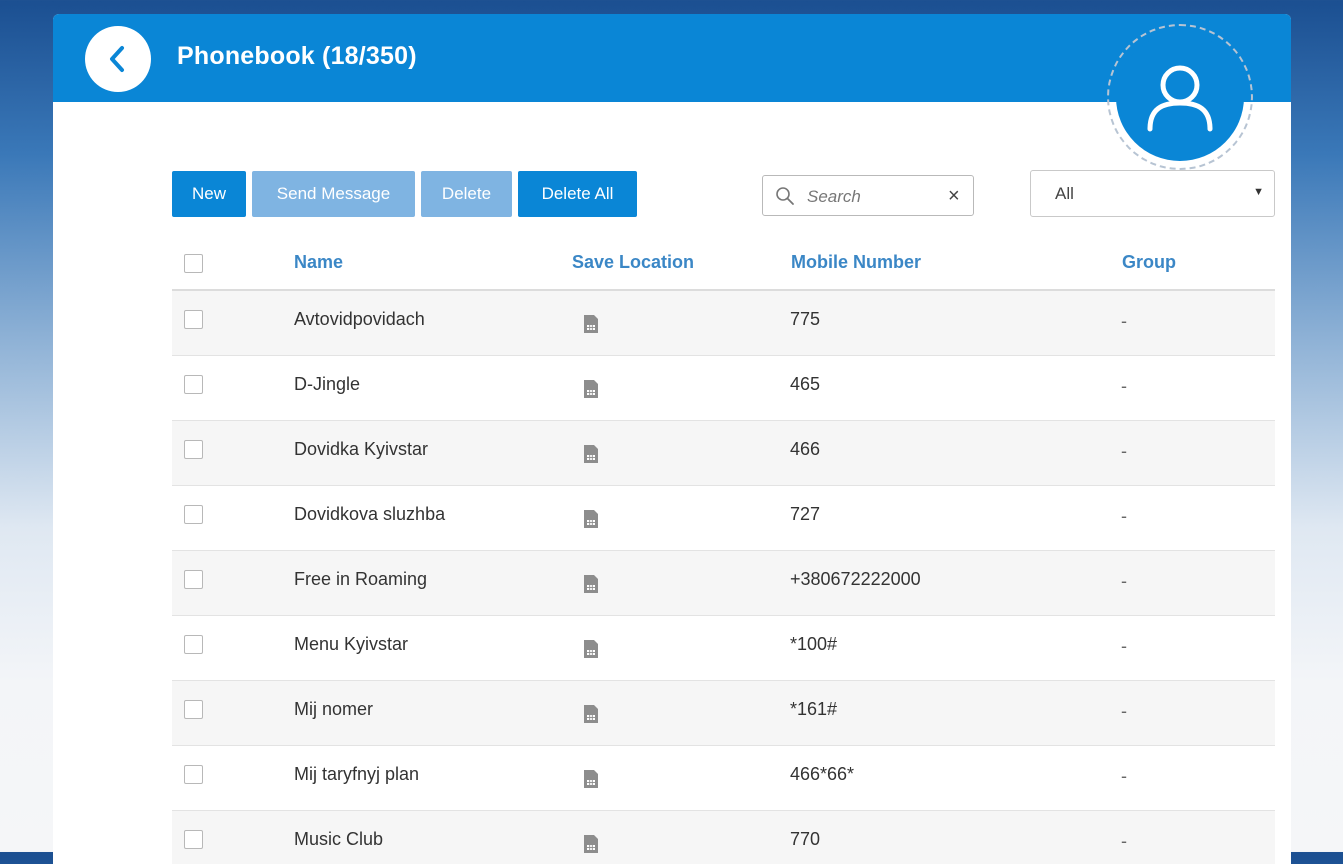 The height and width of the screenshot is (864, 1343). I want to click on contact-name: Mij taryfnyj plan, so click(357, 774).